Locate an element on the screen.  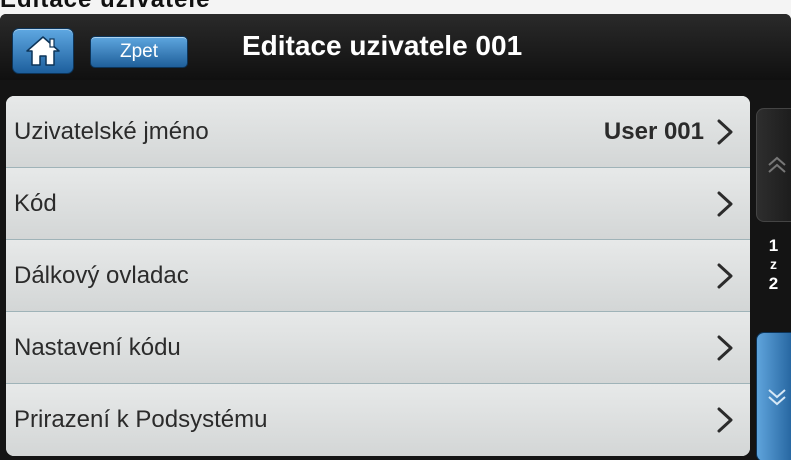
home-icon is located at coordinates (43, 51).